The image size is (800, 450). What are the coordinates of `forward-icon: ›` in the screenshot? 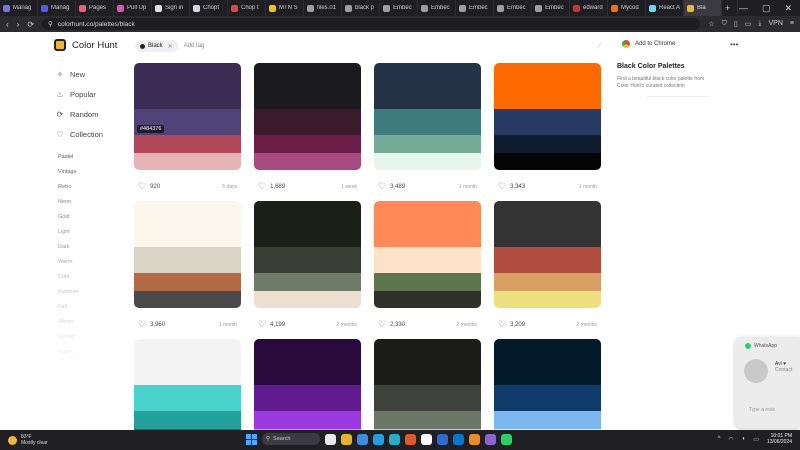 It's located at (18, 24).